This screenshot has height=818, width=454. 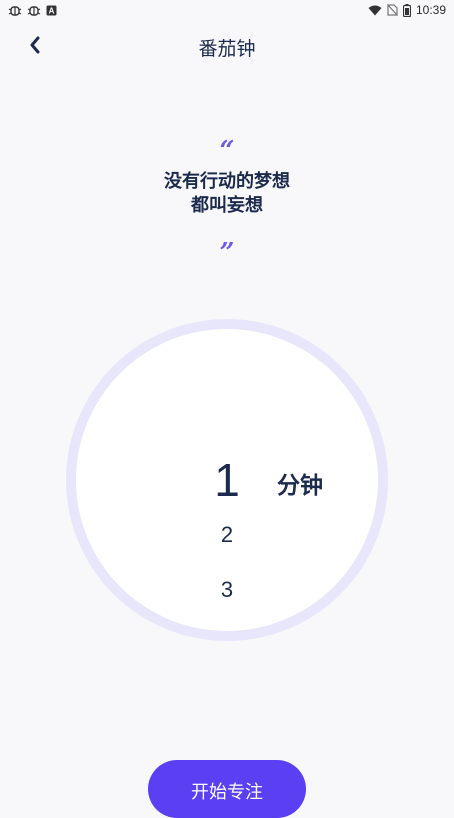 I want to click on wifi-icon, so click(x=375, y=10).